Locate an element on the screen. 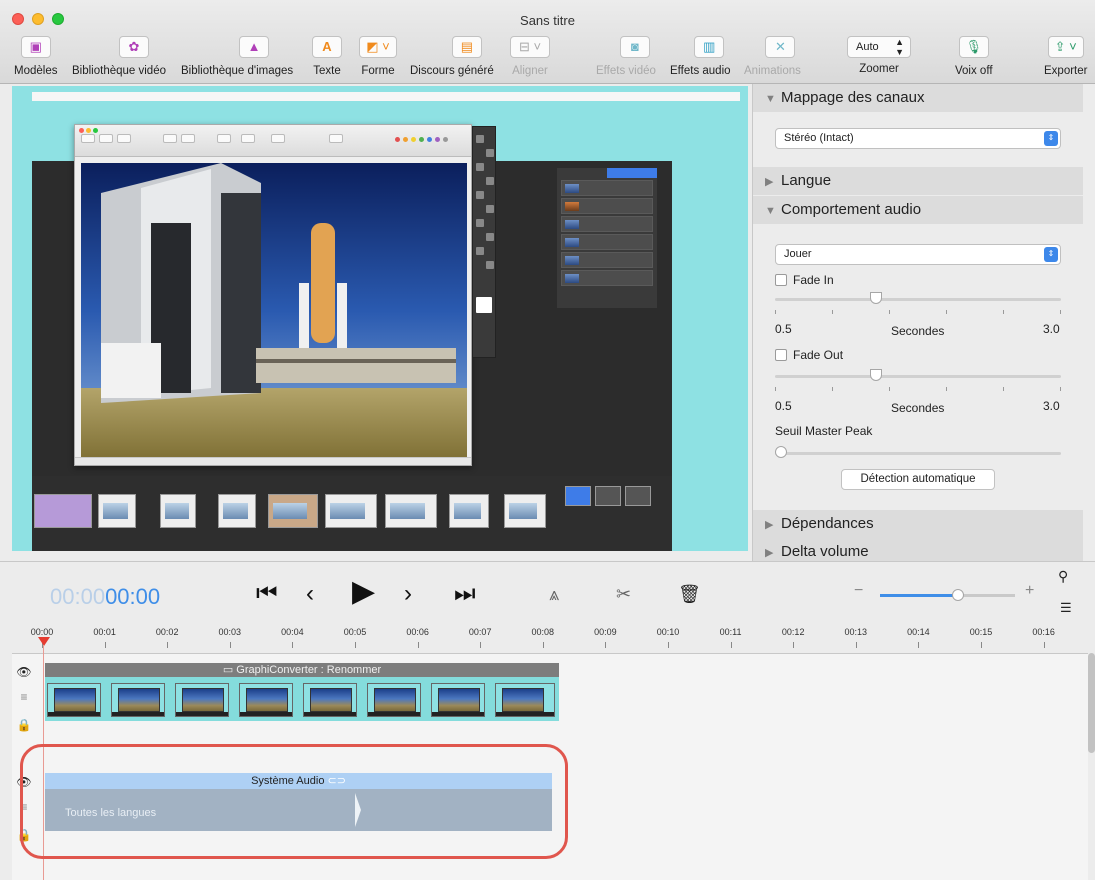  toolbar-label: Voix off is located at coordinates (974, 71).